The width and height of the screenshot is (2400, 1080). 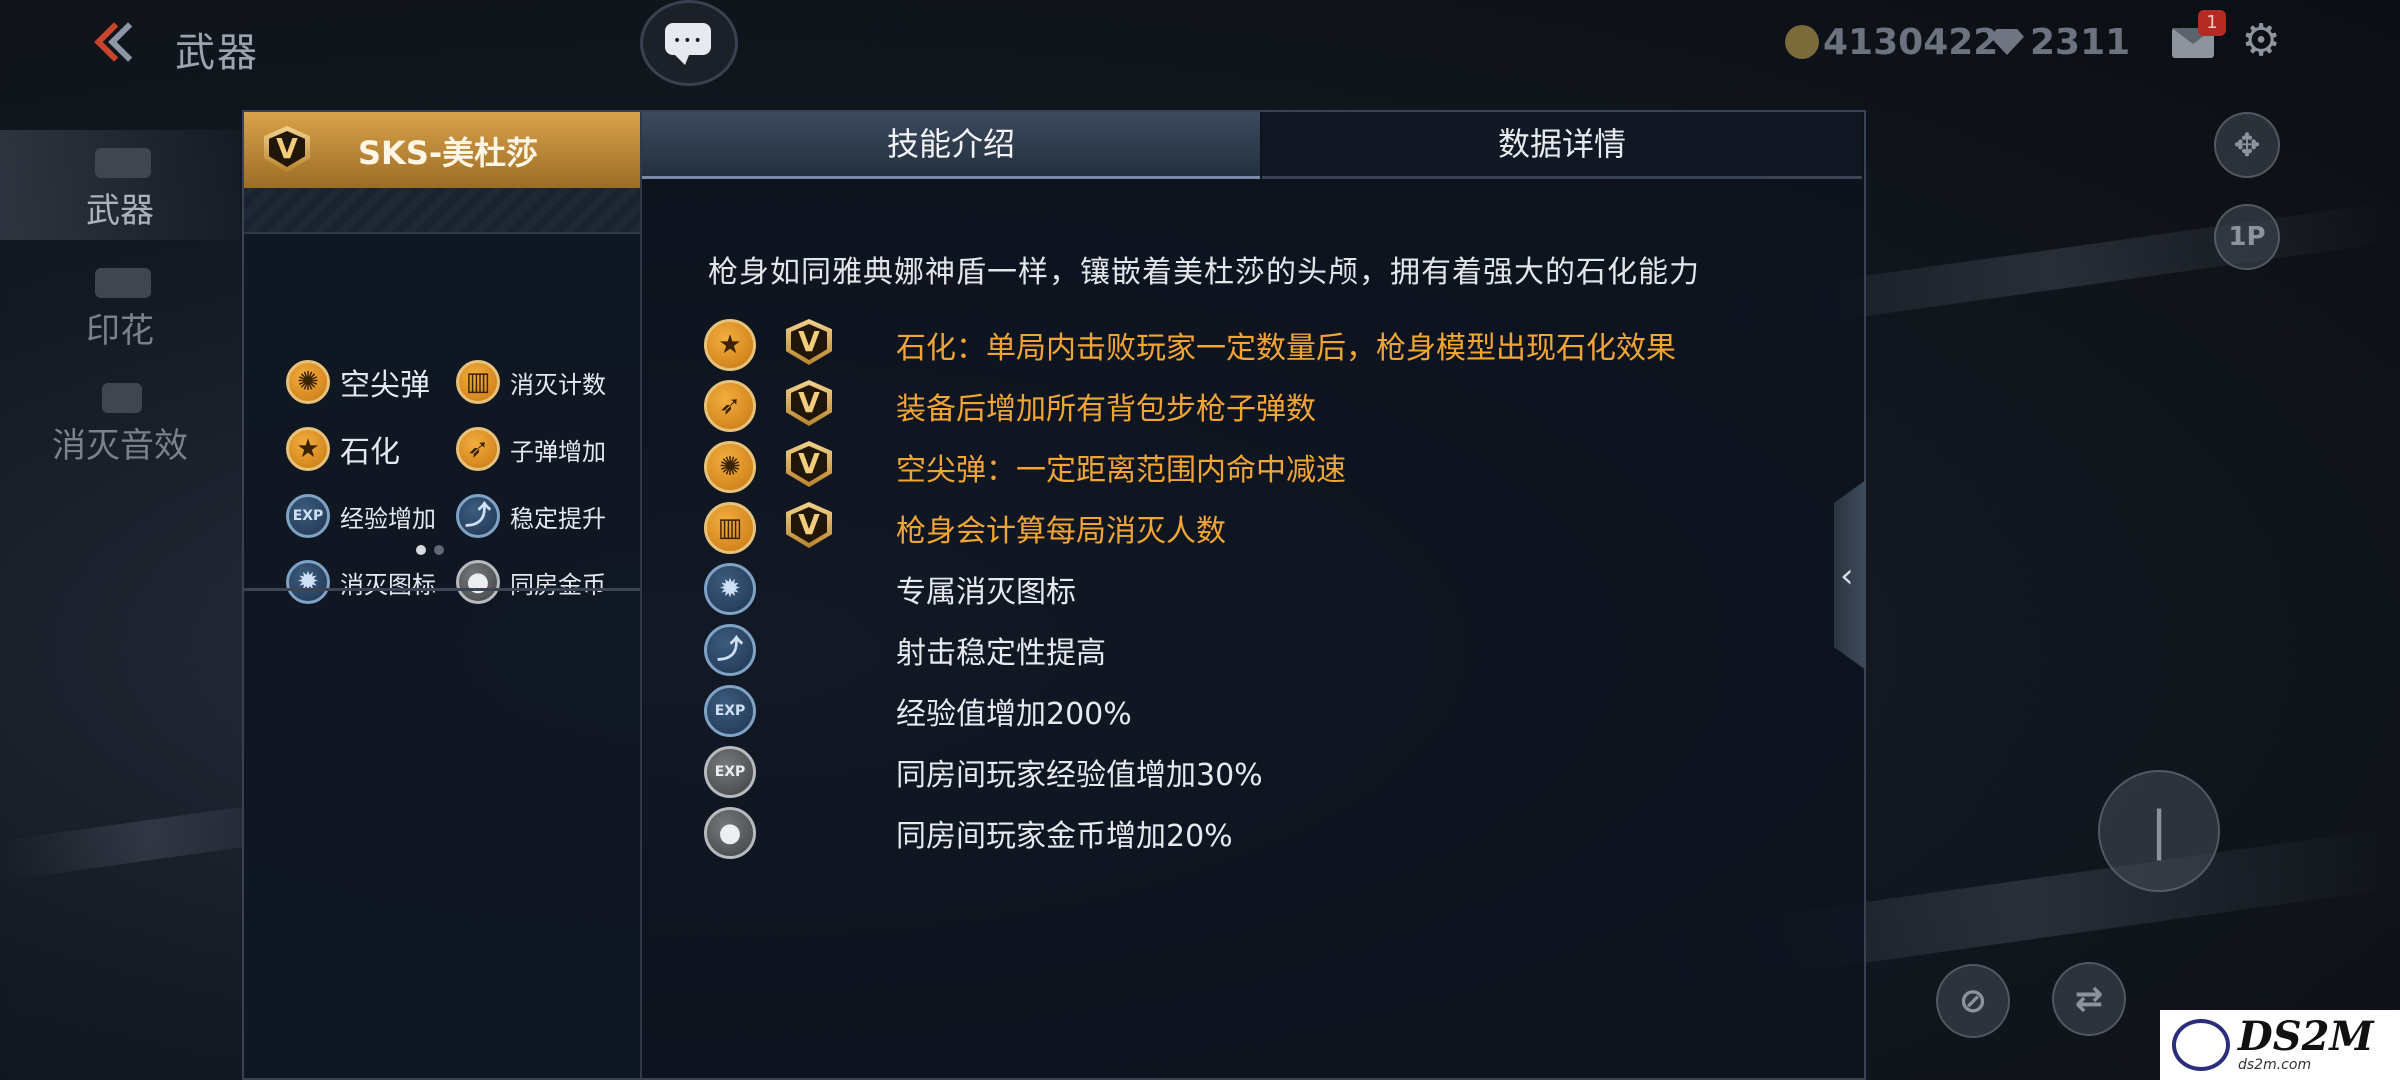 What do you see at coordinates (558, 518) in the screenshot?
I see `trait-label: 稳定提升` at bounding box center [558, 518].